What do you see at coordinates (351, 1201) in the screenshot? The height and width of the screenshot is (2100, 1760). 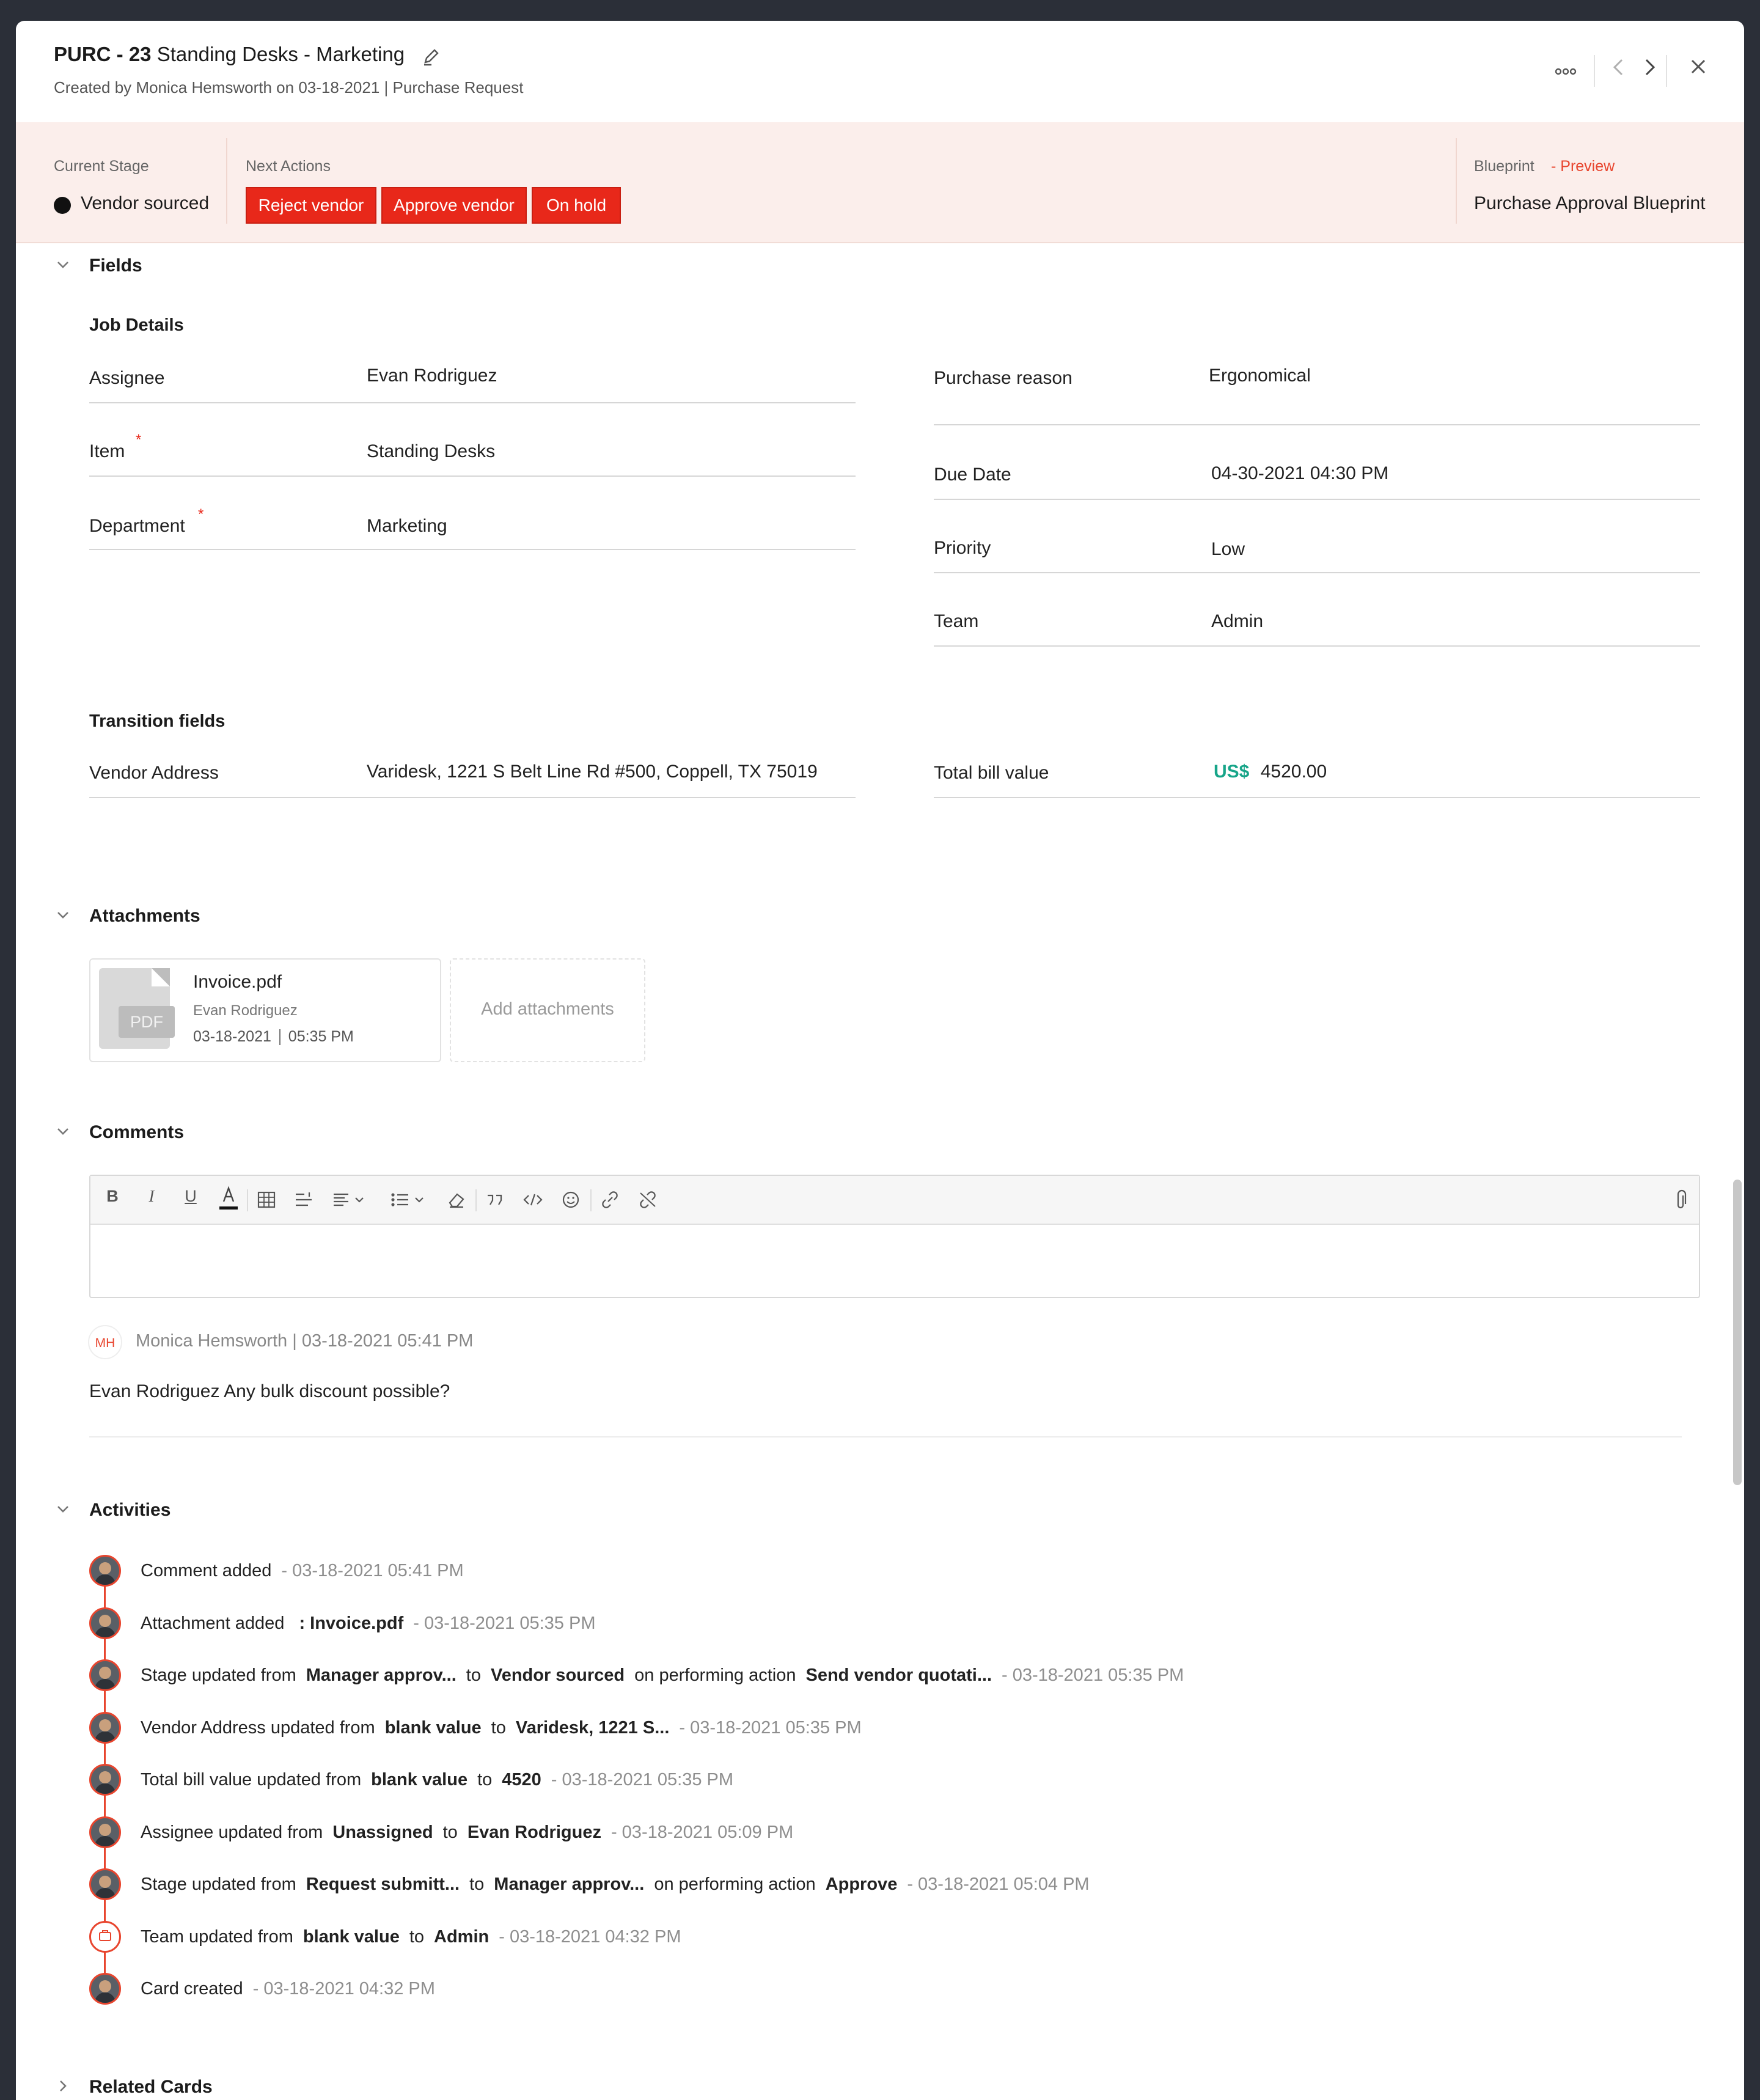 I see `align-icon` at bounding box center [351, 1201].